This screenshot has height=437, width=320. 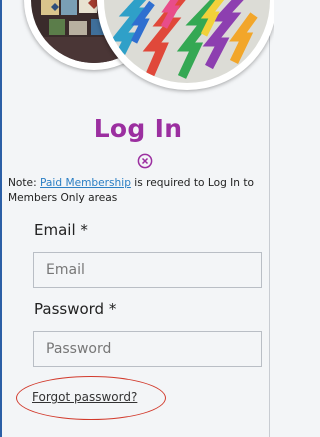 I want to click on email-field, so click(x=147, y=270).